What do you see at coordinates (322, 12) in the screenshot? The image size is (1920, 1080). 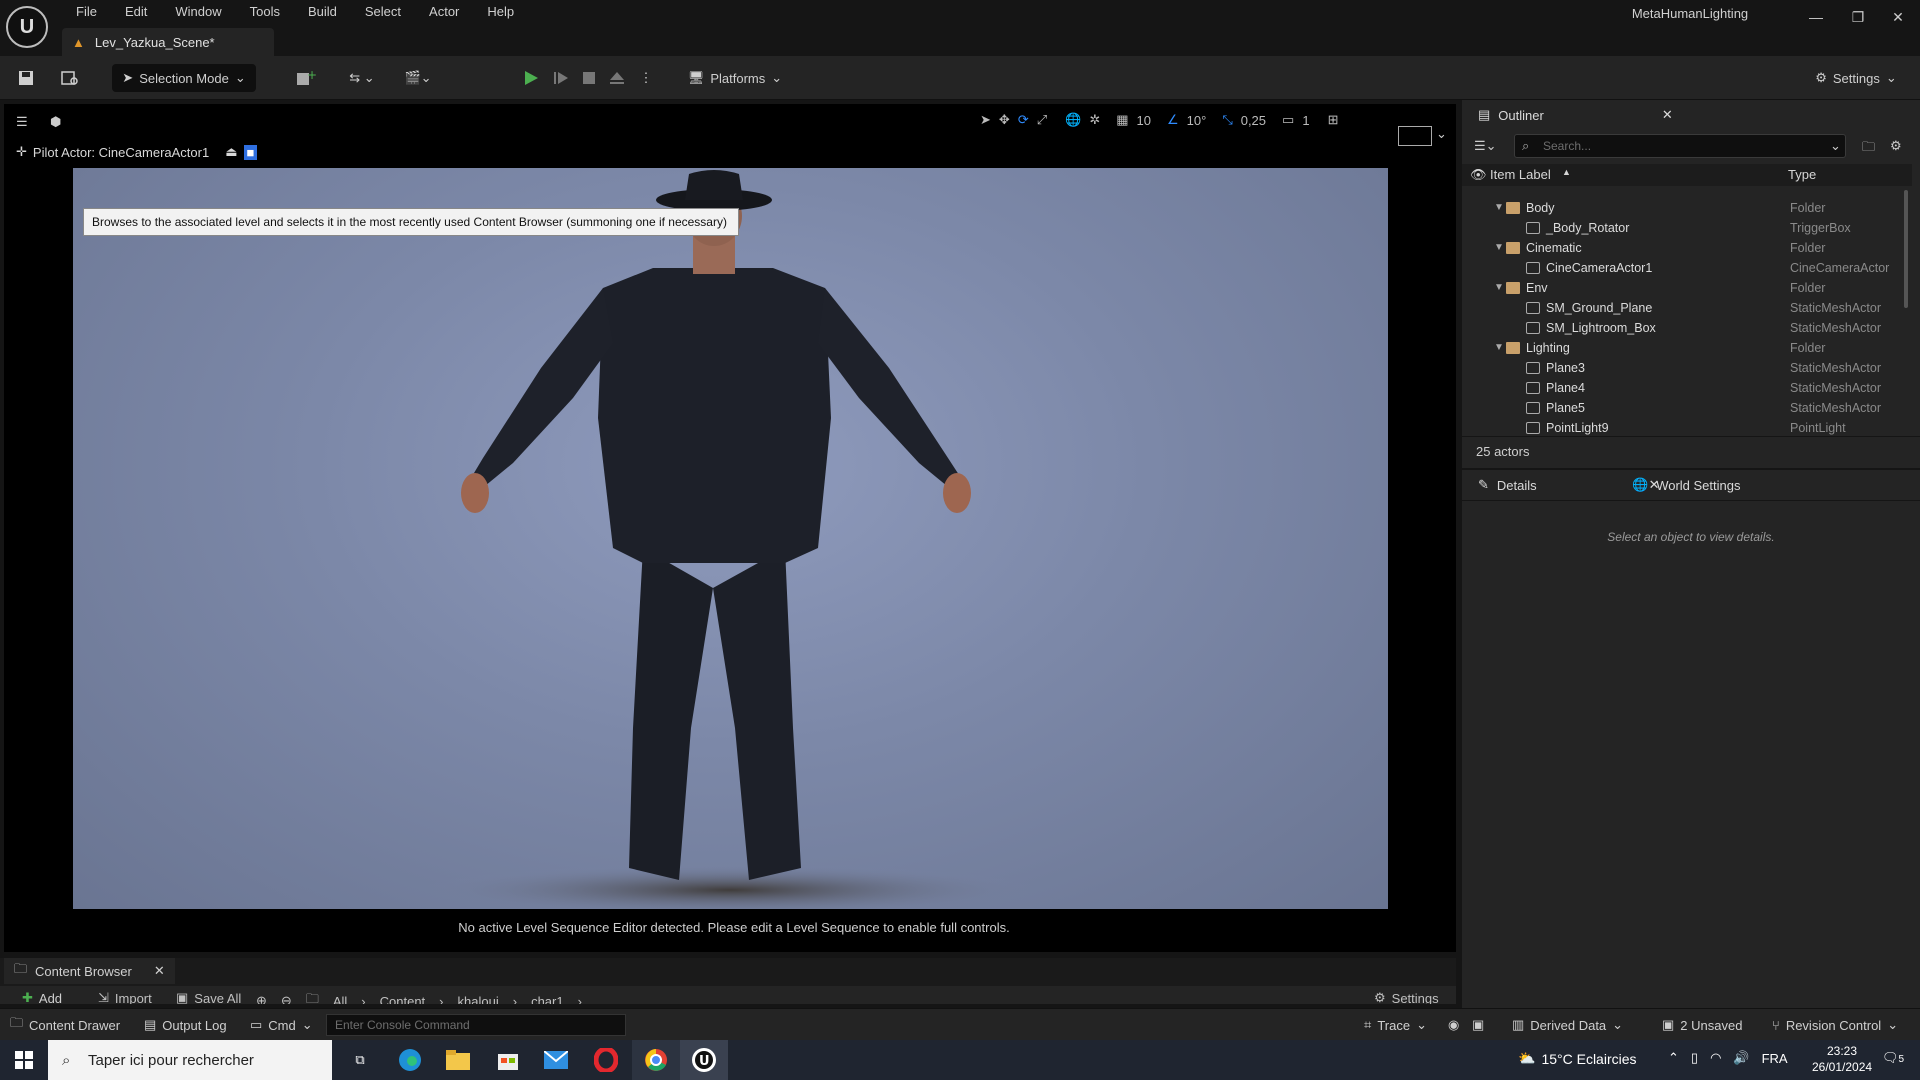 I see `menu-build: Build` at bounding box center [322, 12].